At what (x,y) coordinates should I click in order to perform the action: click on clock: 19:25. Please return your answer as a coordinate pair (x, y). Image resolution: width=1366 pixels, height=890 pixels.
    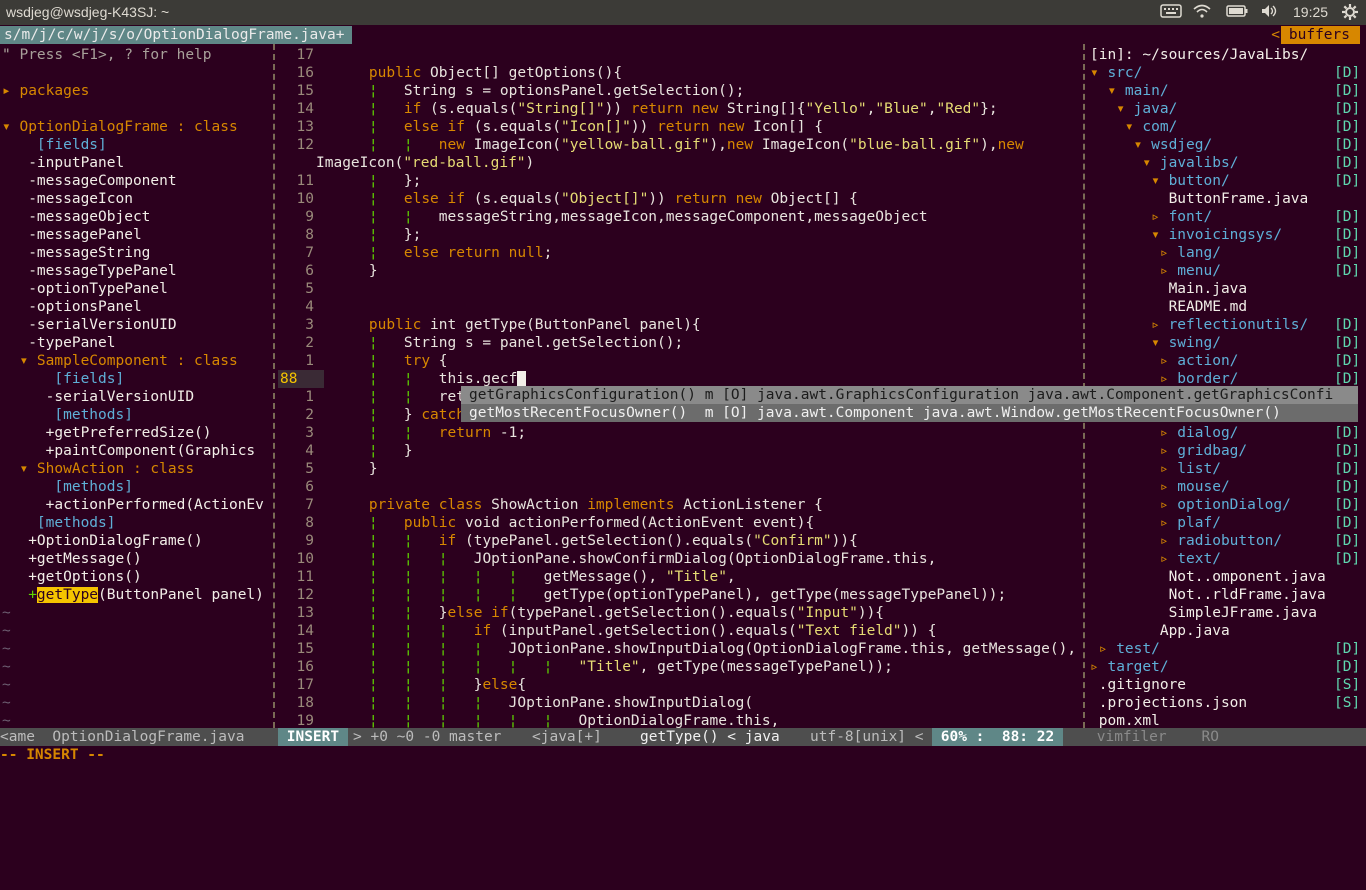
    Looking at the image, I should click on (1310, 12).